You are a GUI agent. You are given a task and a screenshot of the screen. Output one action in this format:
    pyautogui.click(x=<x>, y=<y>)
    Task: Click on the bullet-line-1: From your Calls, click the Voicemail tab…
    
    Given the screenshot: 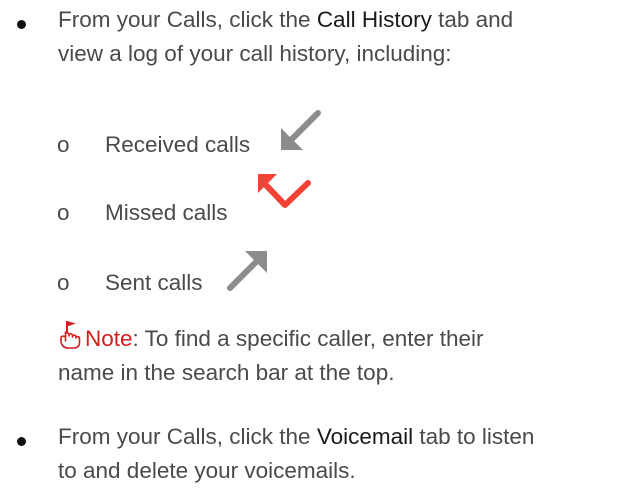 What is the action you would take?
    pyautogui.click(x=338, y=437)
    